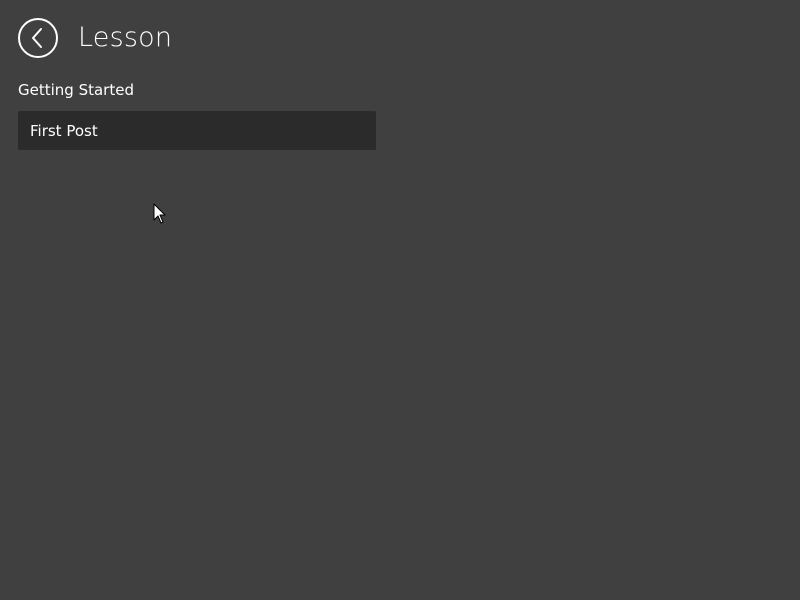 Image resolution: width=800 pixels, height=600 pixels. I want to click on back-arrow-icon, so click(37, 38).